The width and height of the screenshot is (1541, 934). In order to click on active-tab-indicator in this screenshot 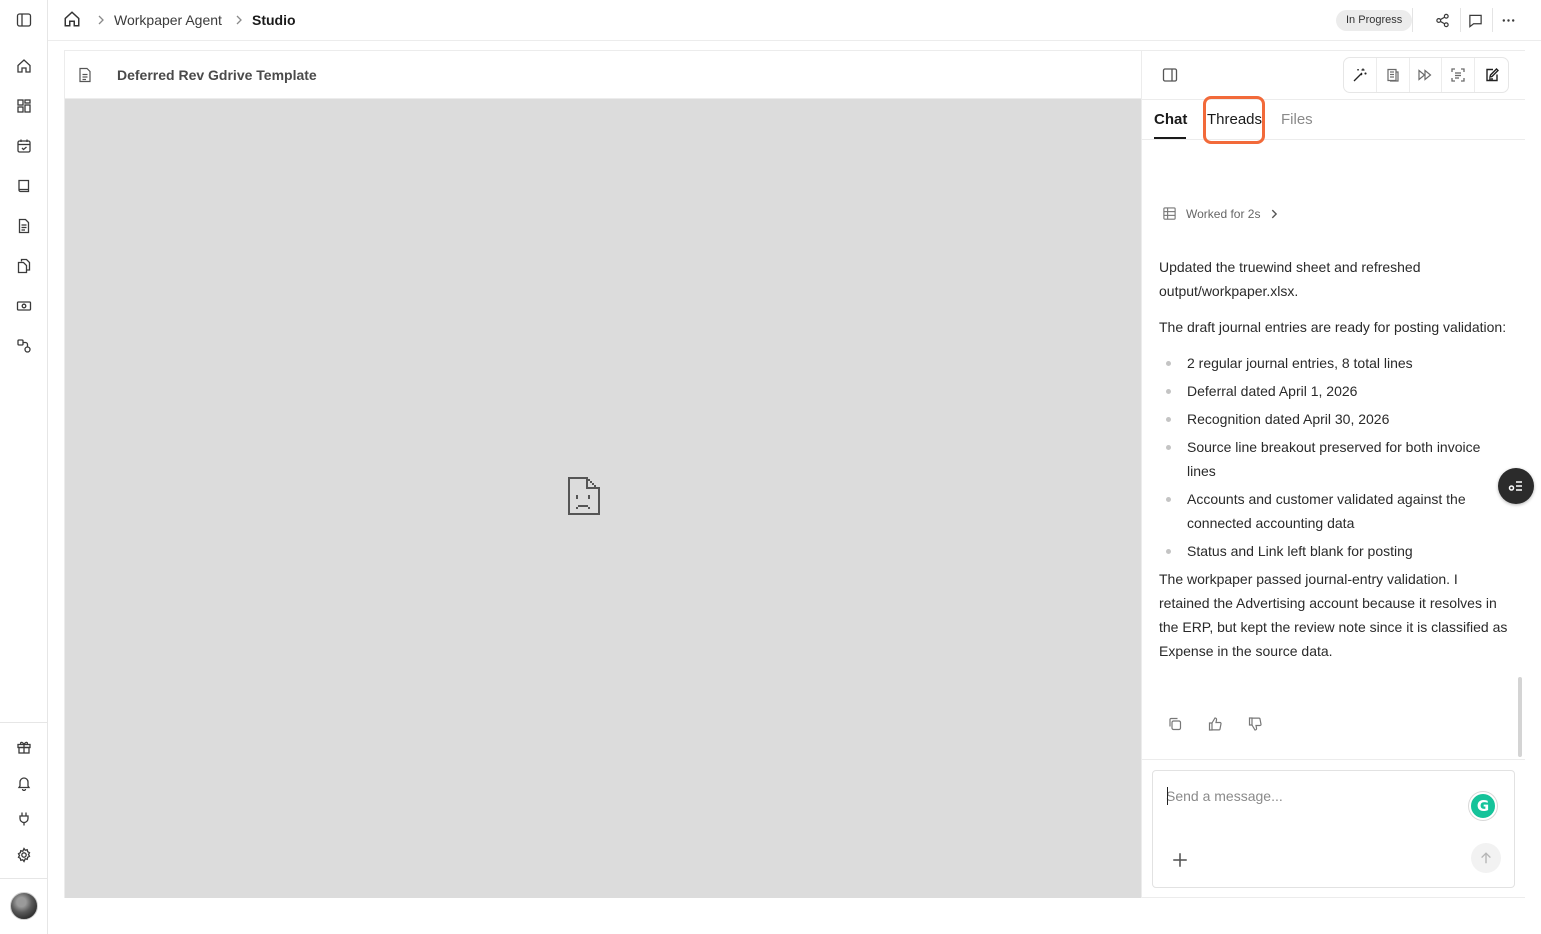, I will do `click(1170, 138)`.